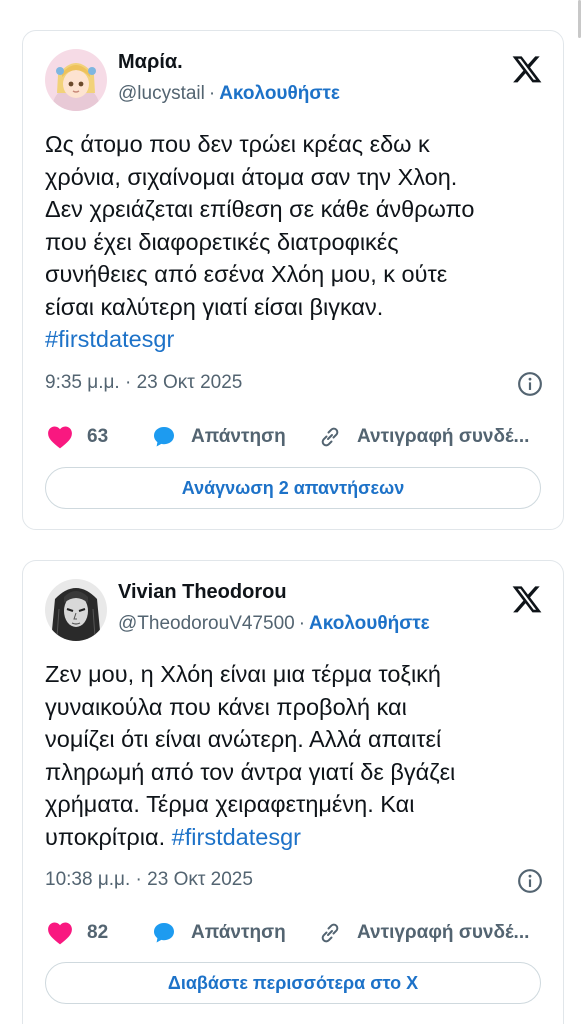 Image resolution: width=585 pixels, height=1024 pixels. I want to click on tweet-line: χρήματα. Τέρμα χειραφετημένη. Και, so click(230, 804).